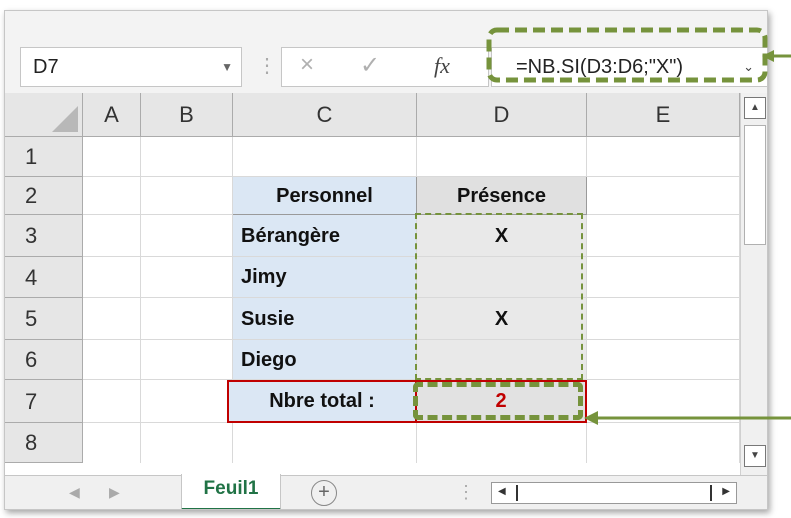 This screenshot has height=518, width=791. Describe the element at coordinates (726, 491) in the screenshot. I see `scroll-right-icon: ▶` at that location.